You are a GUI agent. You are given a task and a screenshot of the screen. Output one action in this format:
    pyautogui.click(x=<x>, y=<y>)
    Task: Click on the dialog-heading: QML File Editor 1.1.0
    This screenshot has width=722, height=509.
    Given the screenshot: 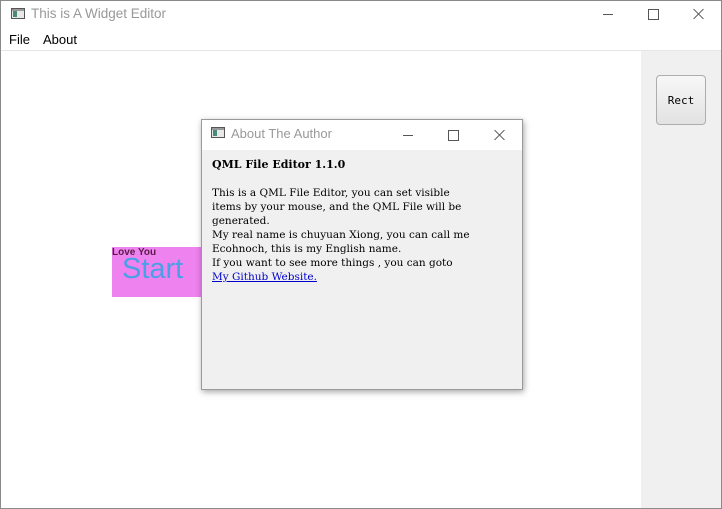 What is the action you would take?
    pyautogui.click(x=279, y=164)
    